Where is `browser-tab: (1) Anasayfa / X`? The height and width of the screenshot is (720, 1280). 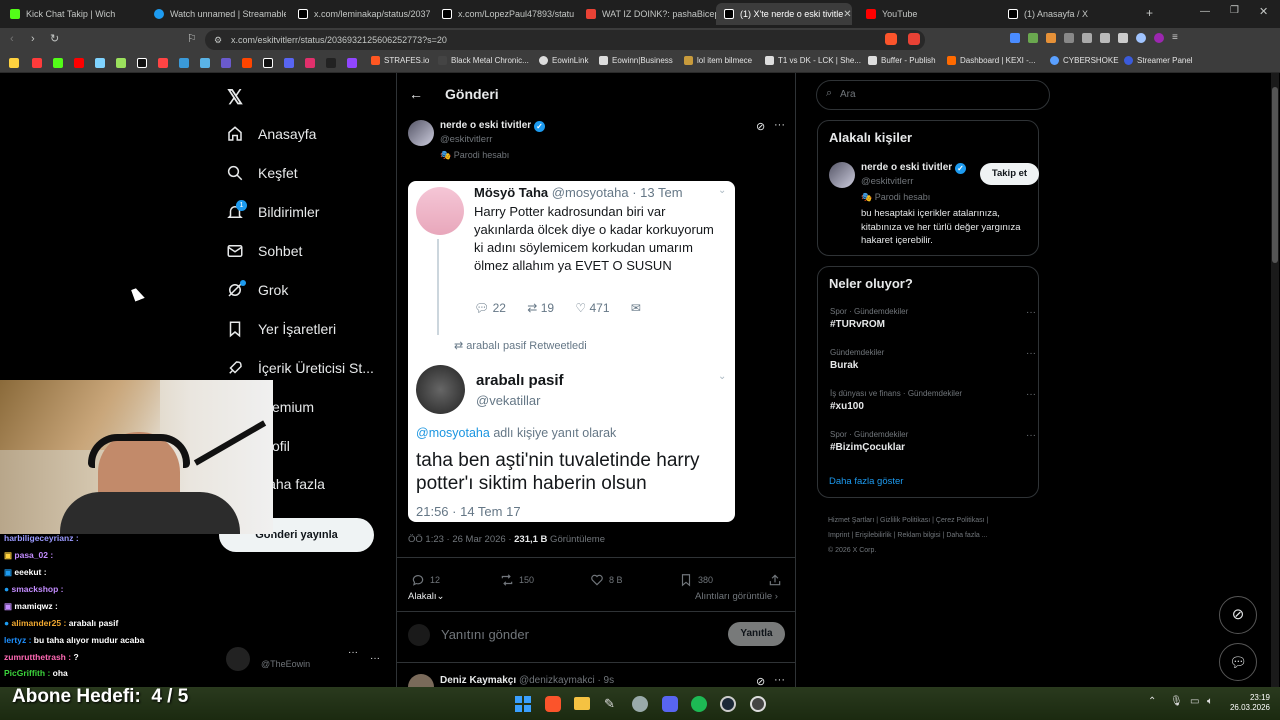
browser-tab: (1) Anasayfa / X is located at coordinates (1070, 14).